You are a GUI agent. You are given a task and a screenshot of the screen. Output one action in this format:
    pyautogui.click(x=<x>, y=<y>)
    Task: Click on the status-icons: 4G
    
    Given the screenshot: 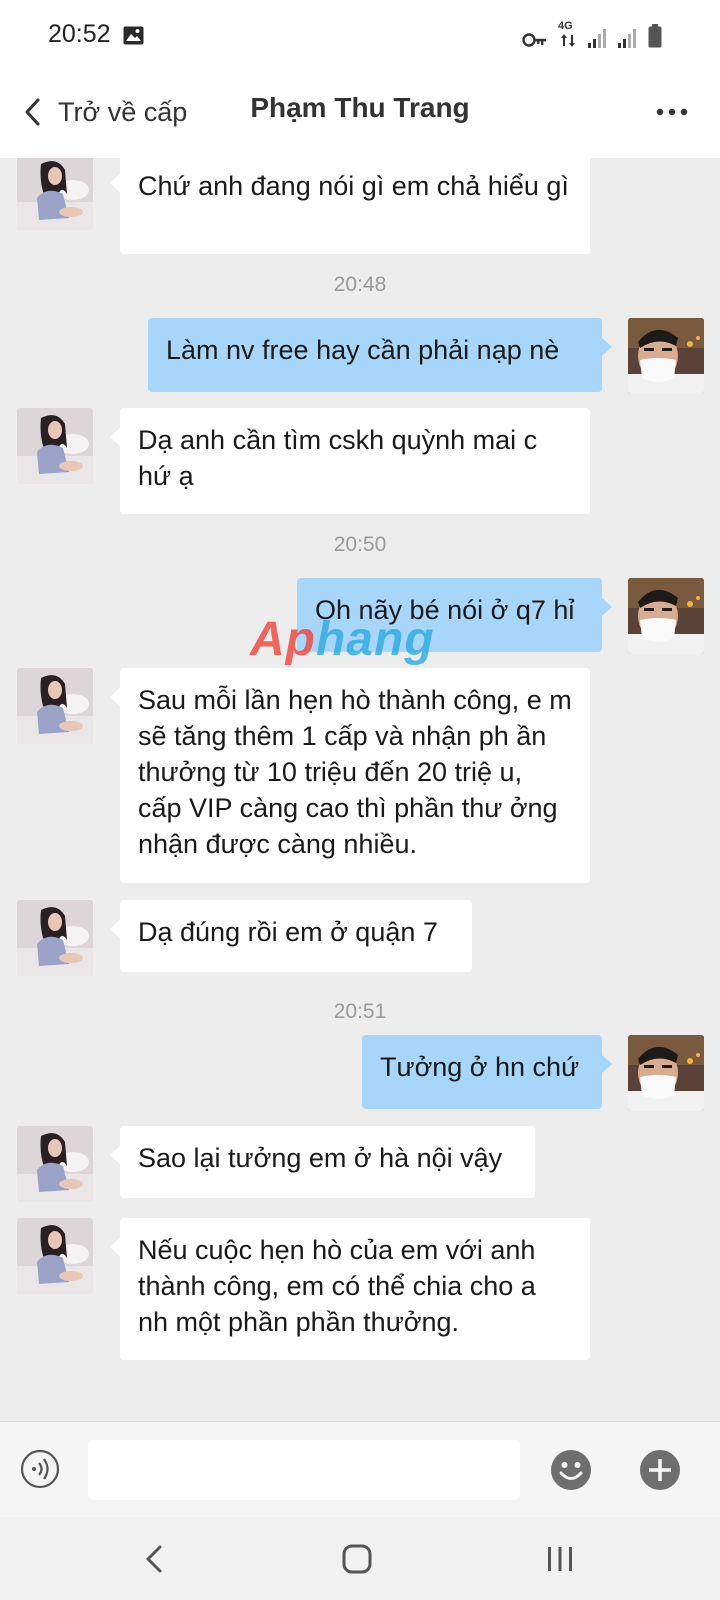 What is the action you would take?
    pyautogui.click(x=592, y=34)
    